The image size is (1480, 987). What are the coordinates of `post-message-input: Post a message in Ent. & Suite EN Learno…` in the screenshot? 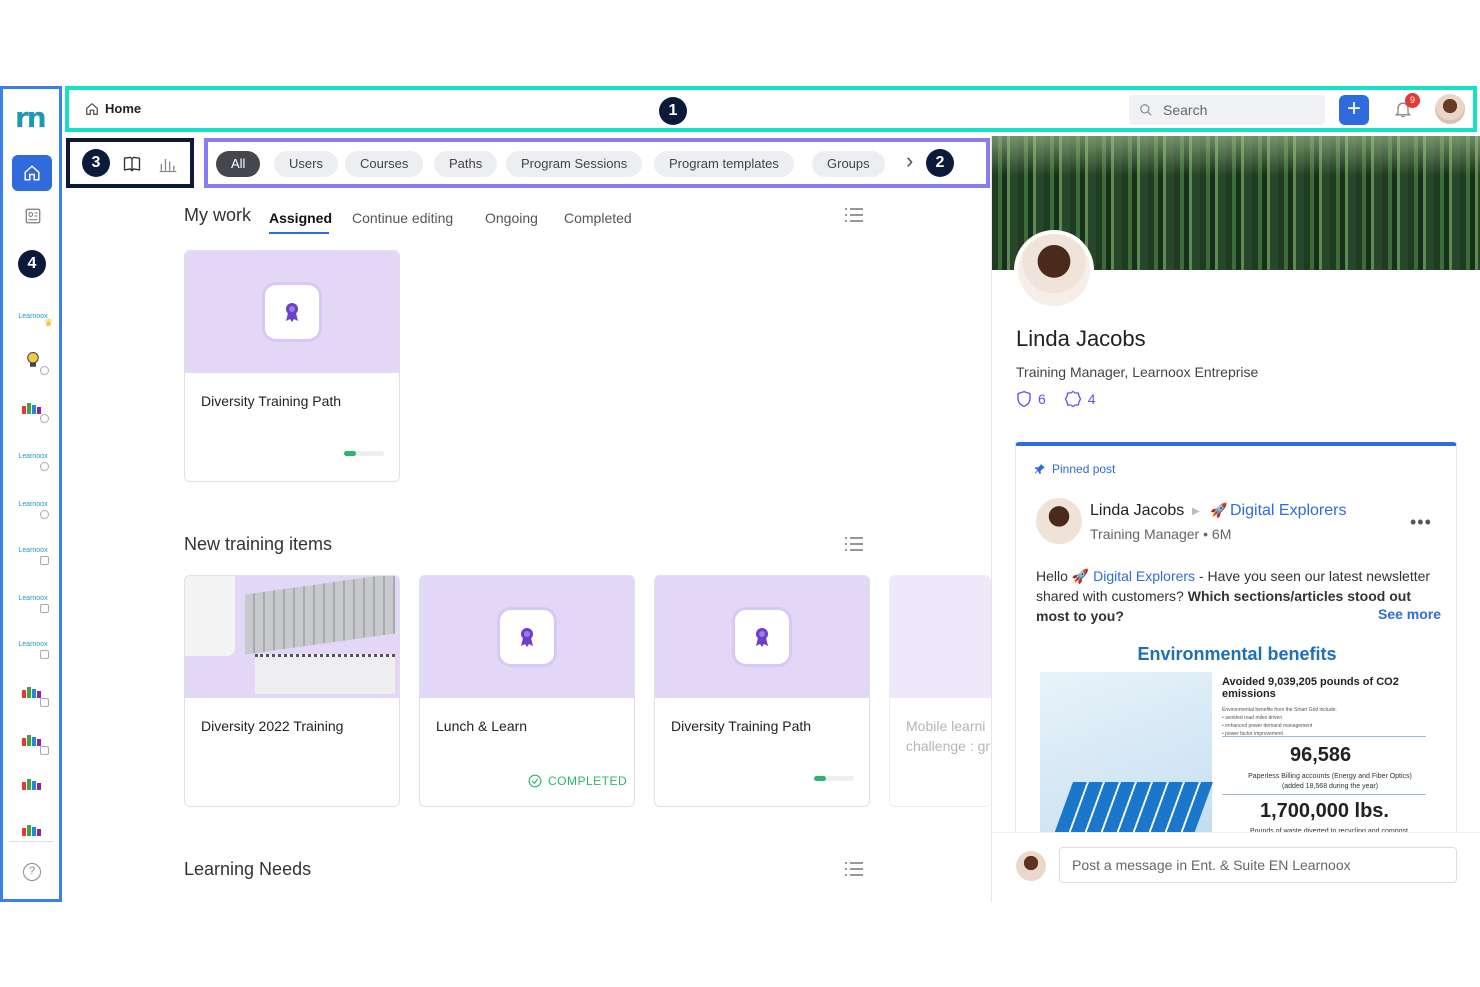 It's located at (1258, 865).